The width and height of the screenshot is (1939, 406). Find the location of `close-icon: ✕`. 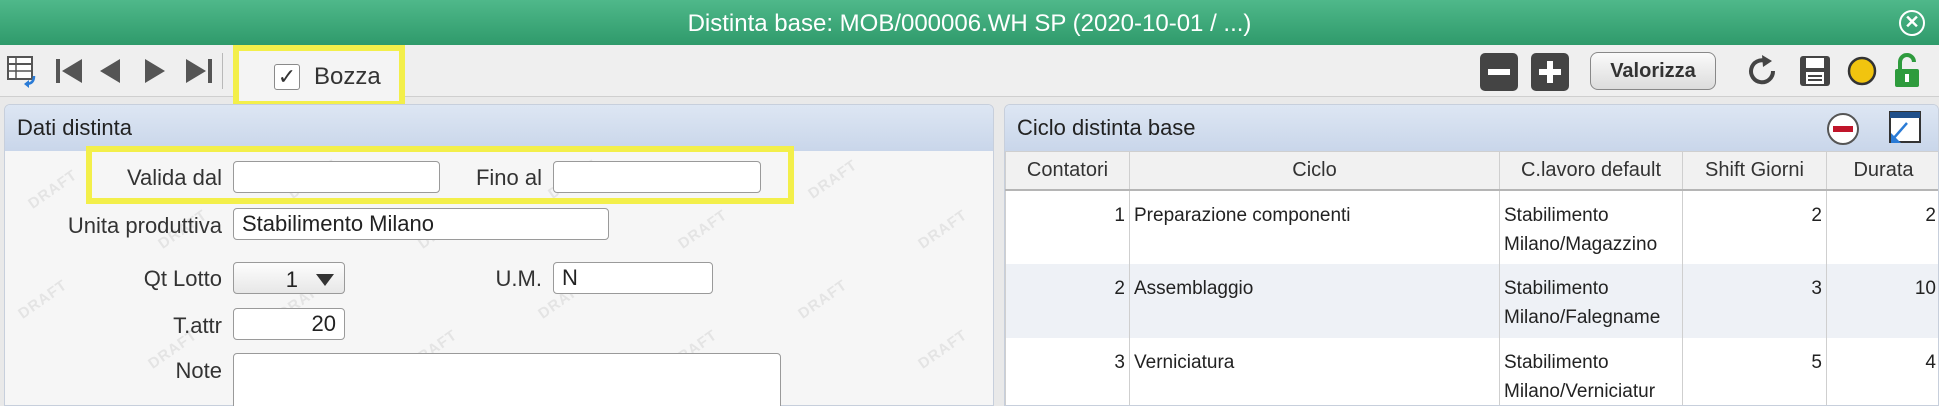

close-icon: ✕ is located at coordinates (1912, 23).